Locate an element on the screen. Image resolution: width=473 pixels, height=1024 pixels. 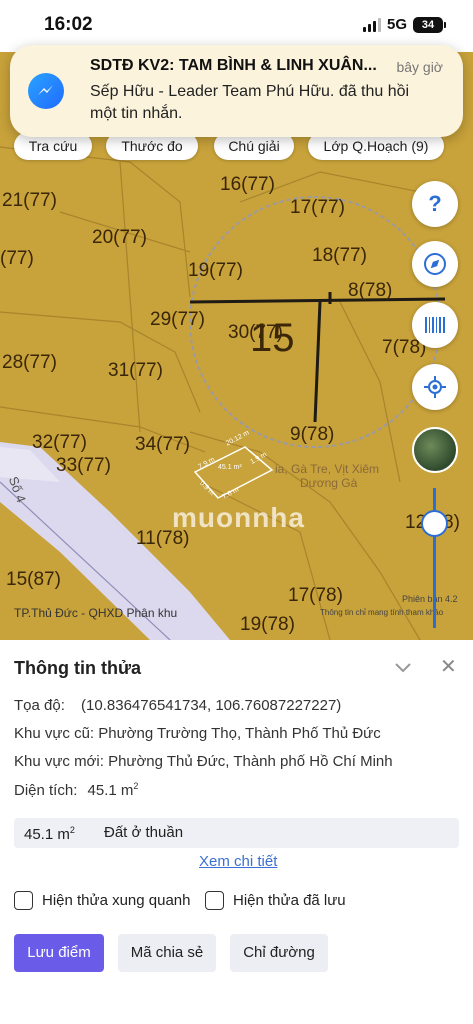
barcode-icon is located at coordinates (435, 325).